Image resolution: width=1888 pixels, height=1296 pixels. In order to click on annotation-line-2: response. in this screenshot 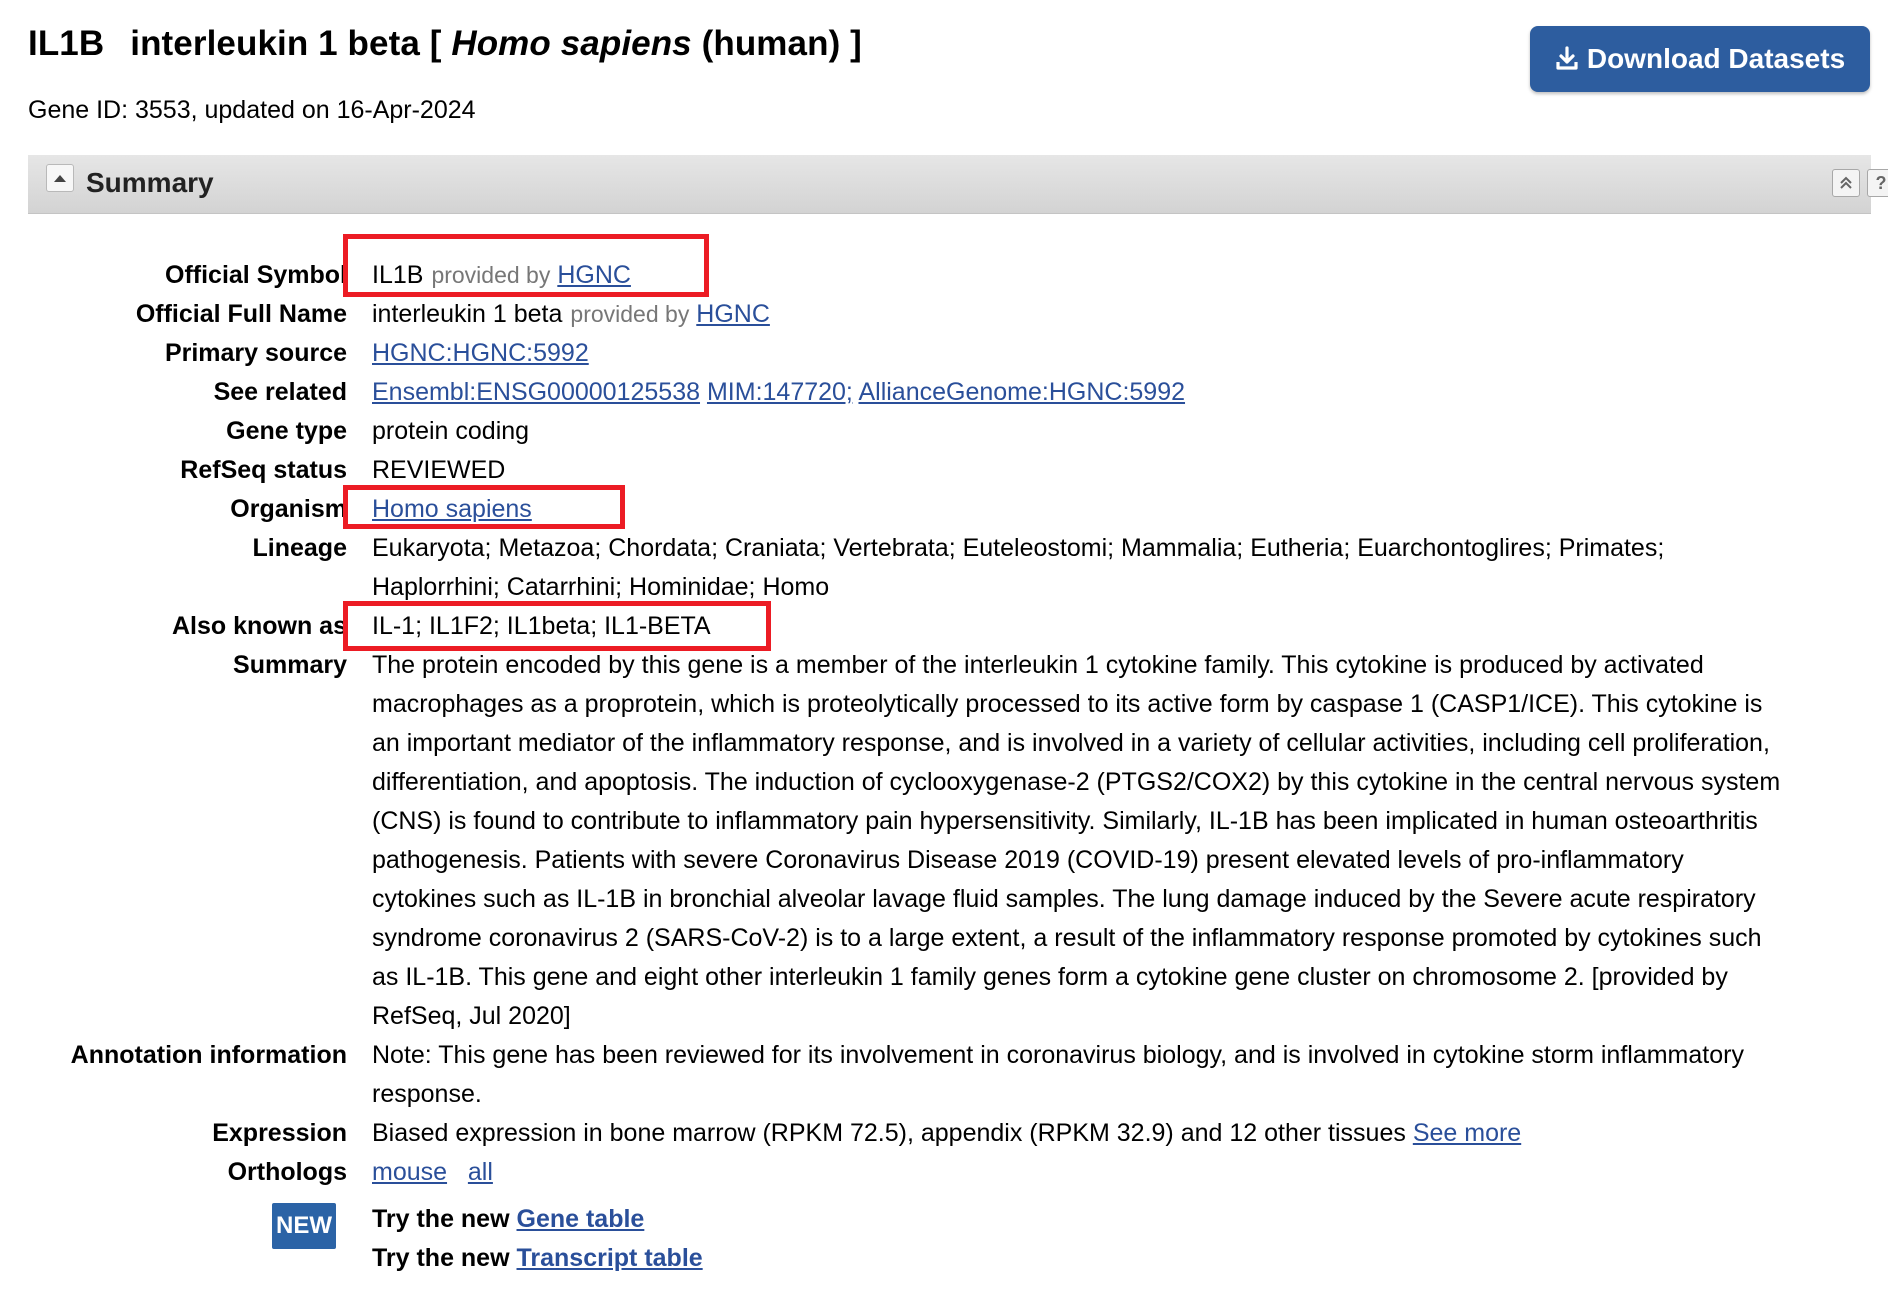, I will do `click(427, 1094)`.